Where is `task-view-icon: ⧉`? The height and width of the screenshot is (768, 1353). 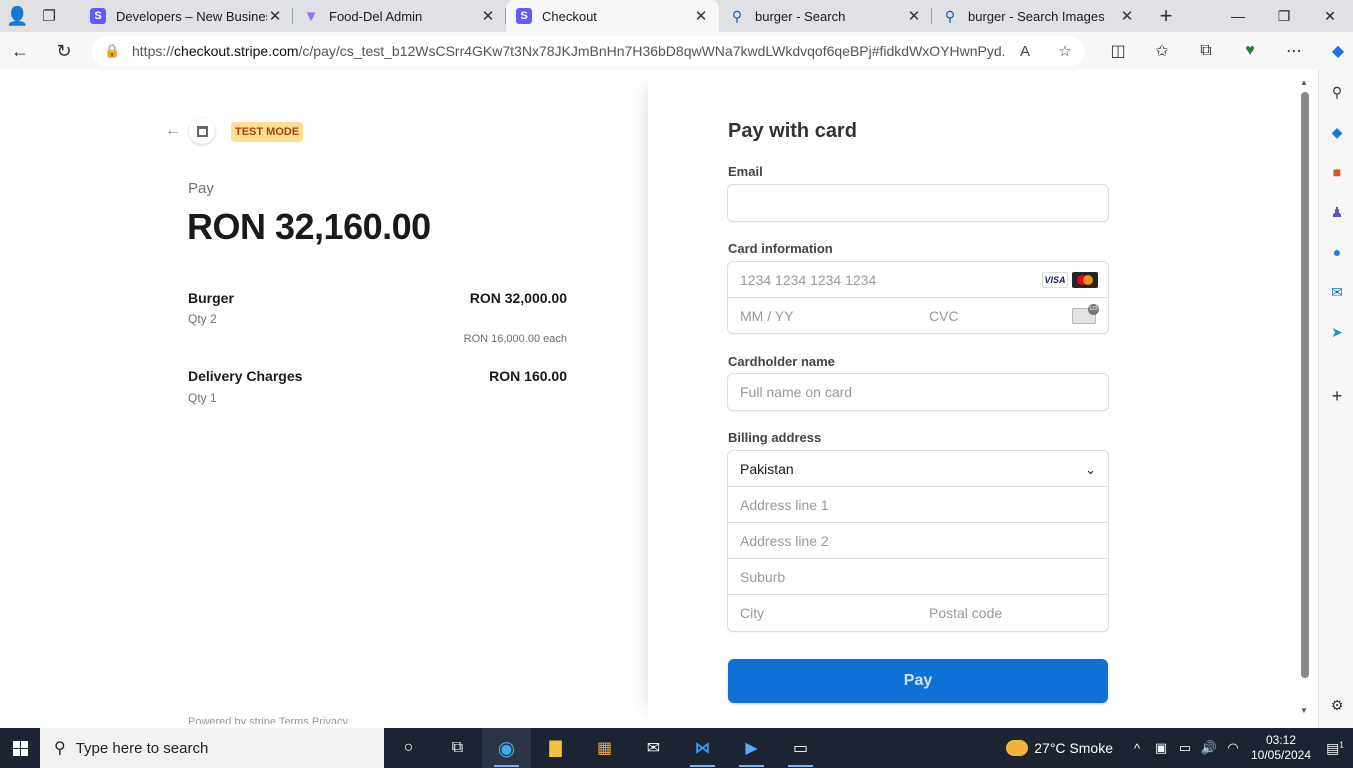 task-view-icon: ⧉ is located at coordinates (457, 748).